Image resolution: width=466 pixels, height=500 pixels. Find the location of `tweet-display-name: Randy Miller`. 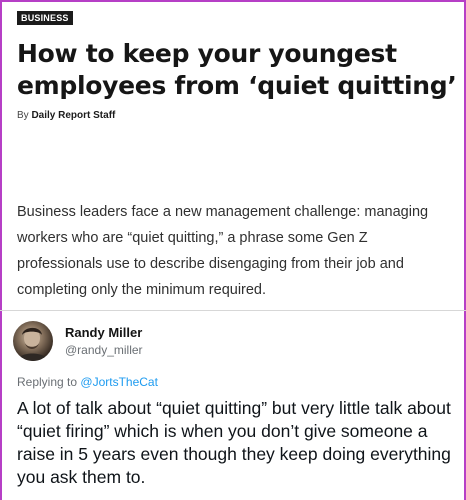

tweet-display-name: Randy Miller is located at coordinates (103, 332).